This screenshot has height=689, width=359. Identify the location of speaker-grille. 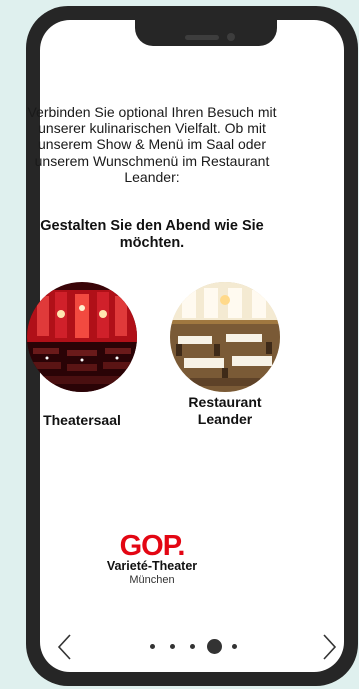
(202, 37).